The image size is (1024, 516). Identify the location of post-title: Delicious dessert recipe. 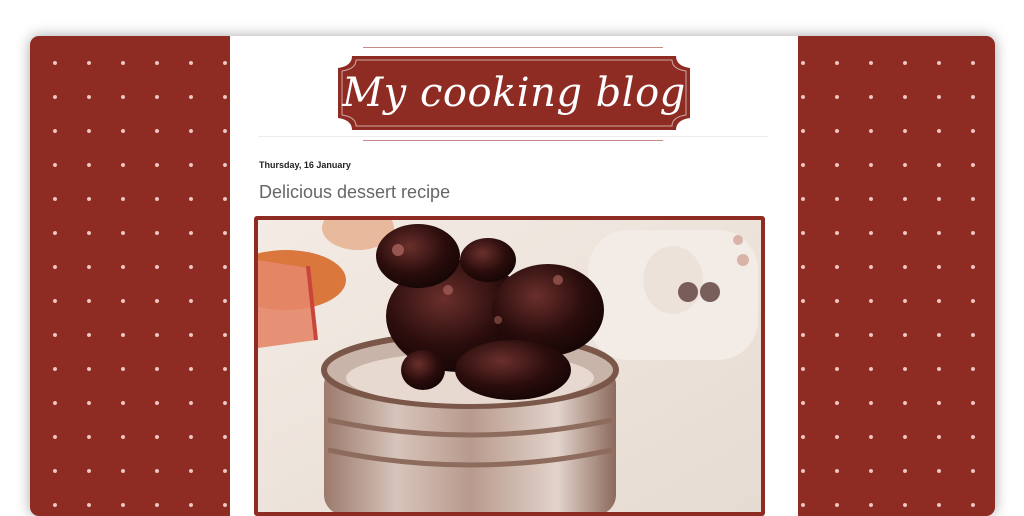
(354, 192).